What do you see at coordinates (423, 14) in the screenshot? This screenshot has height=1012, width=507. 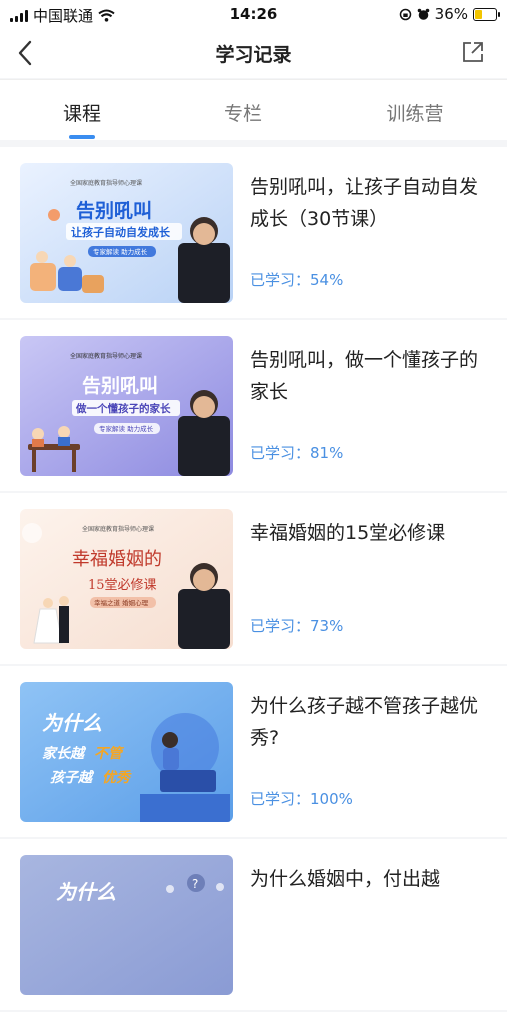 I see `alarm-icon` at bounding box center [423, 14].